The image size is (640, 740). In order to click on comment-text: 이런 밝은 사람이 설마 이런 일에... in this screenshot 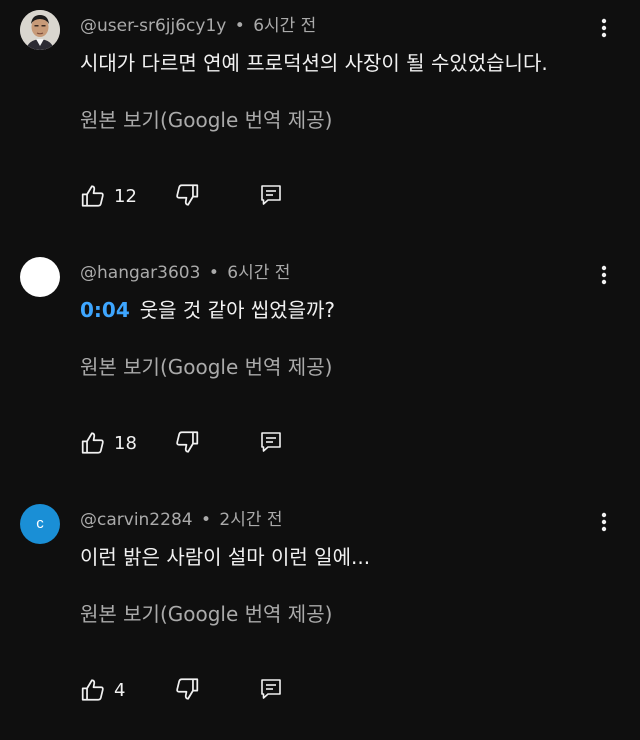, I will do `click(225, 557)`.